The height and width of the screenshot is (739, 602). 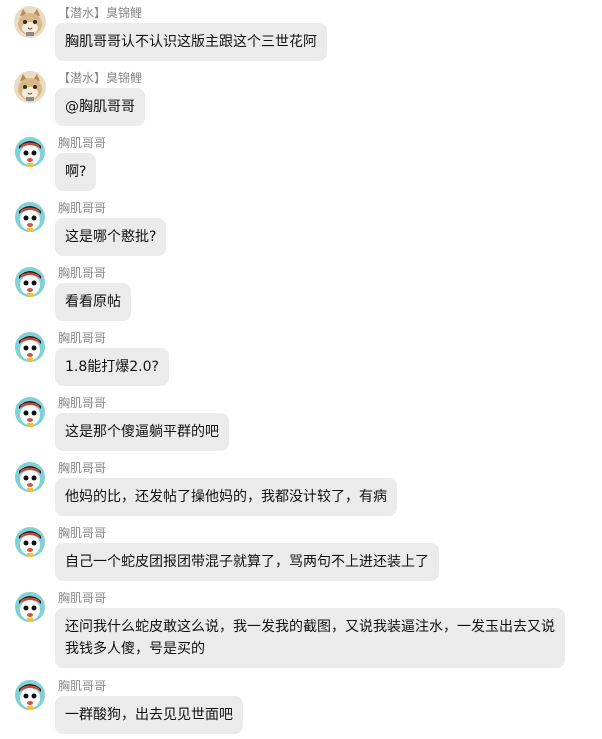 I want to click on message-bubble: 啊?, so click(x=76, y=172).